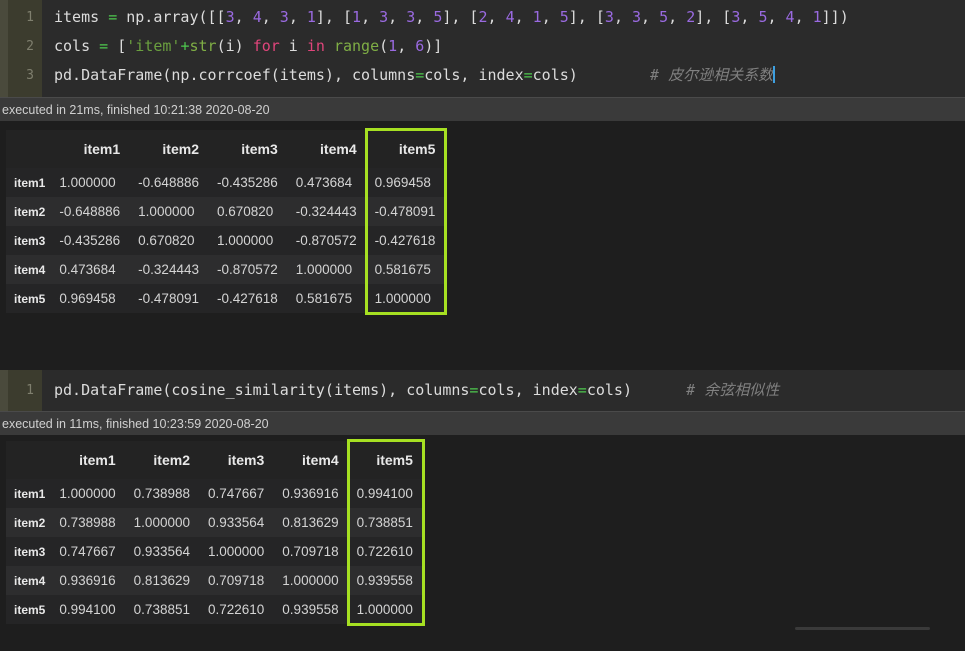 The image size is (965, 651). I want to click on table-cell: 0.747667, so click(237, 493).